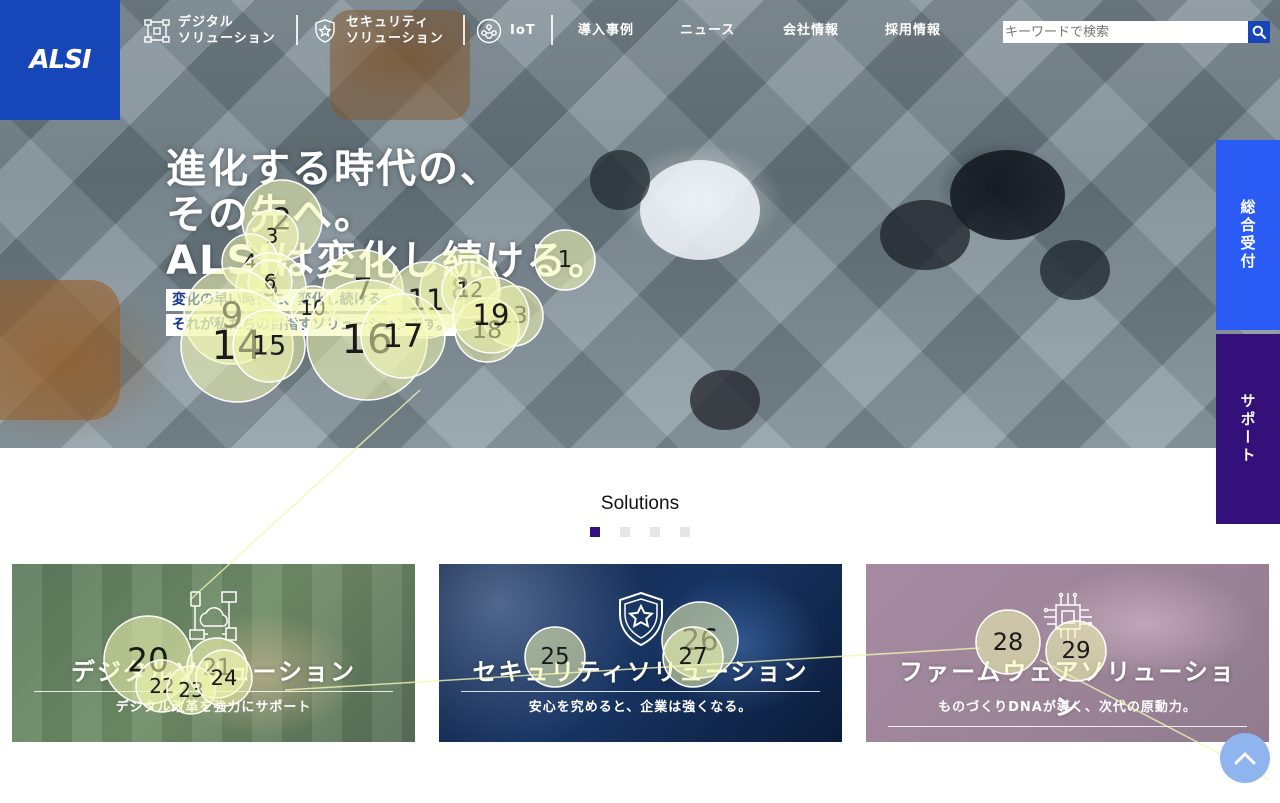  What do you see at coordinates (395, 30) in the screenshot?
I see `nav-label: セキュリティ ソリューション` at bounding box center [395, 30].